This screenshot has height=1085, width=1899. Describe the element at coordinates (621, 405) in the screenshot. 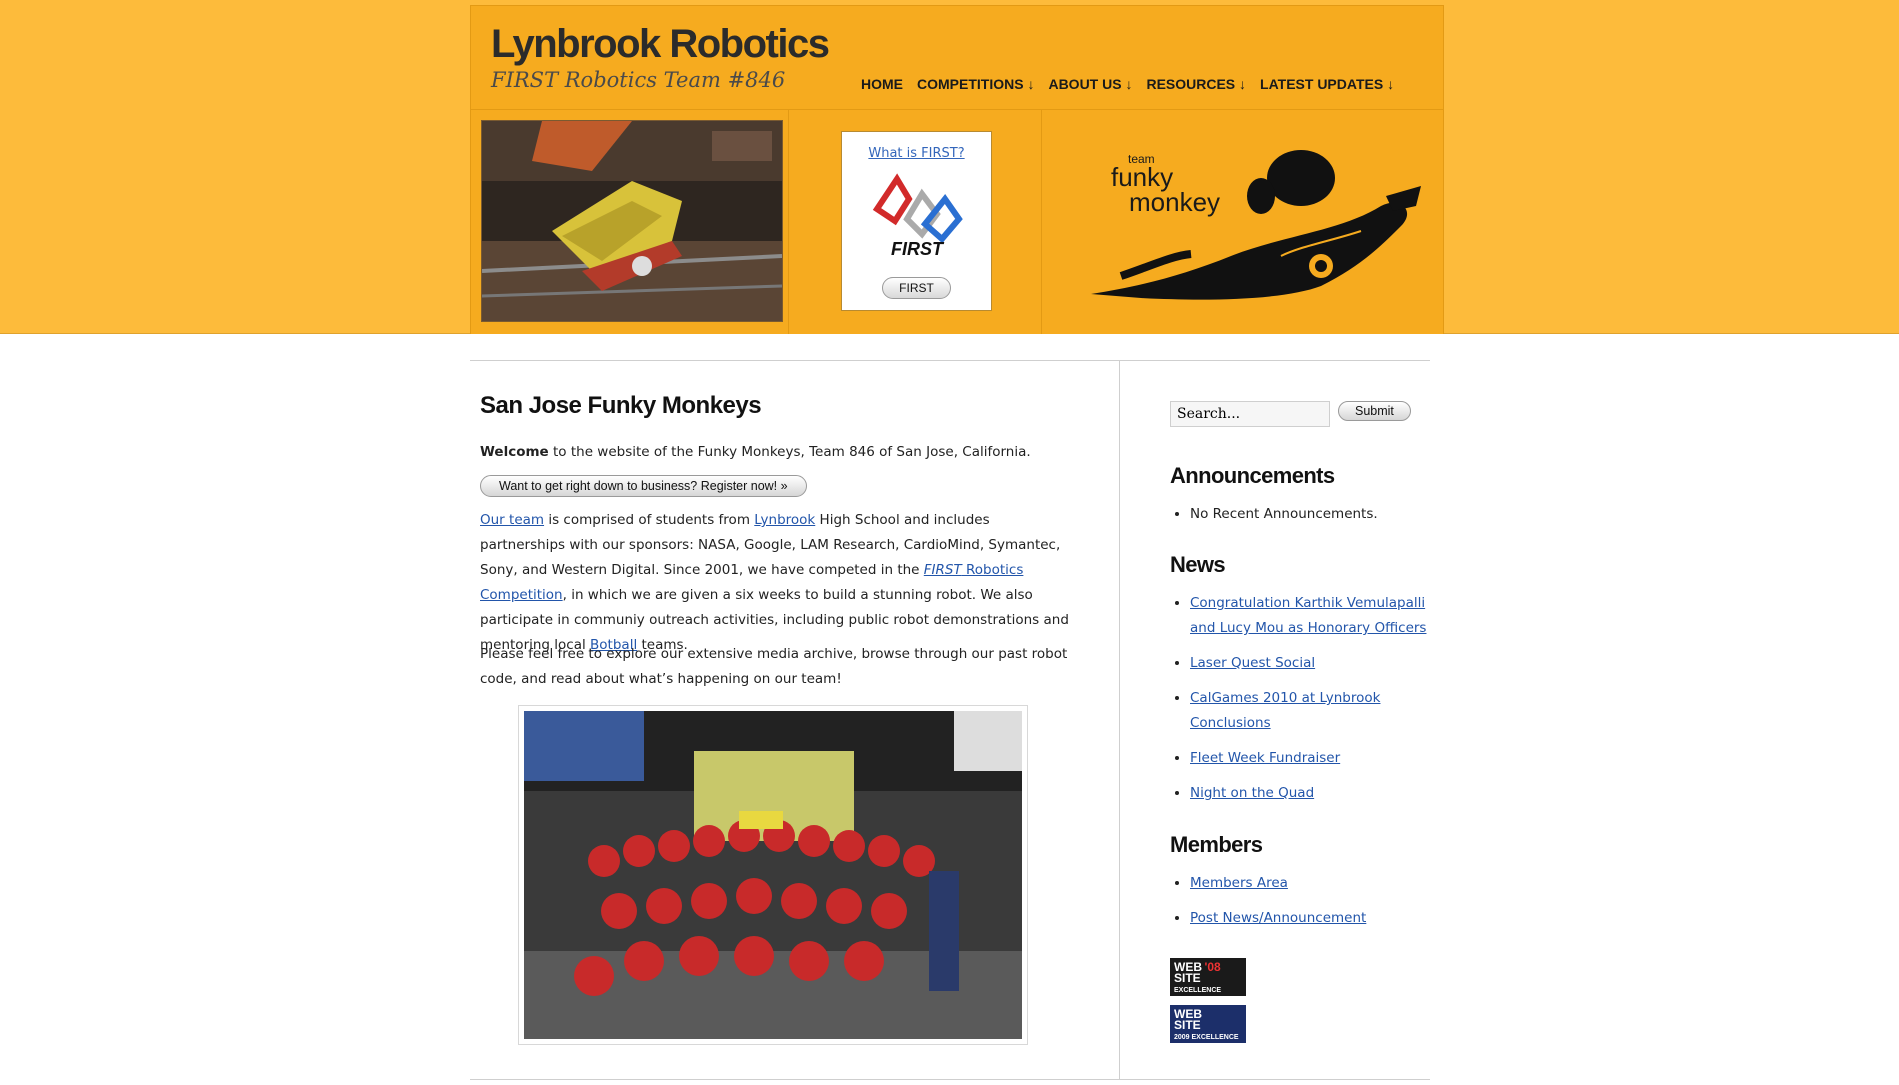

I see `page-title: San Jose Funky Monkeys` at that location.